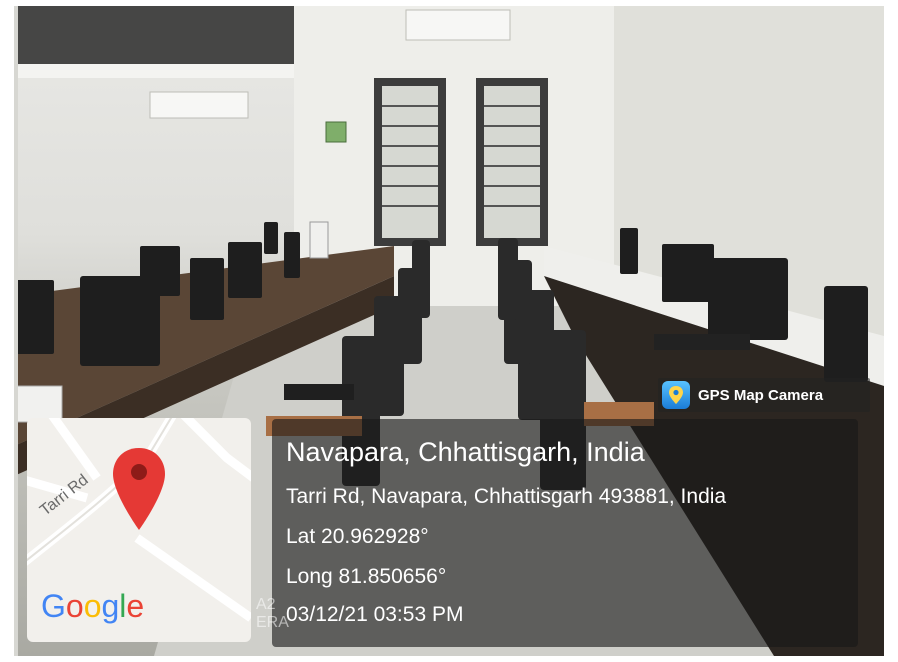 The image size is (898, 662). Describe the element at coordinates (272, 622) in the screenshot. I see `watermark-line: ERA` at that location.